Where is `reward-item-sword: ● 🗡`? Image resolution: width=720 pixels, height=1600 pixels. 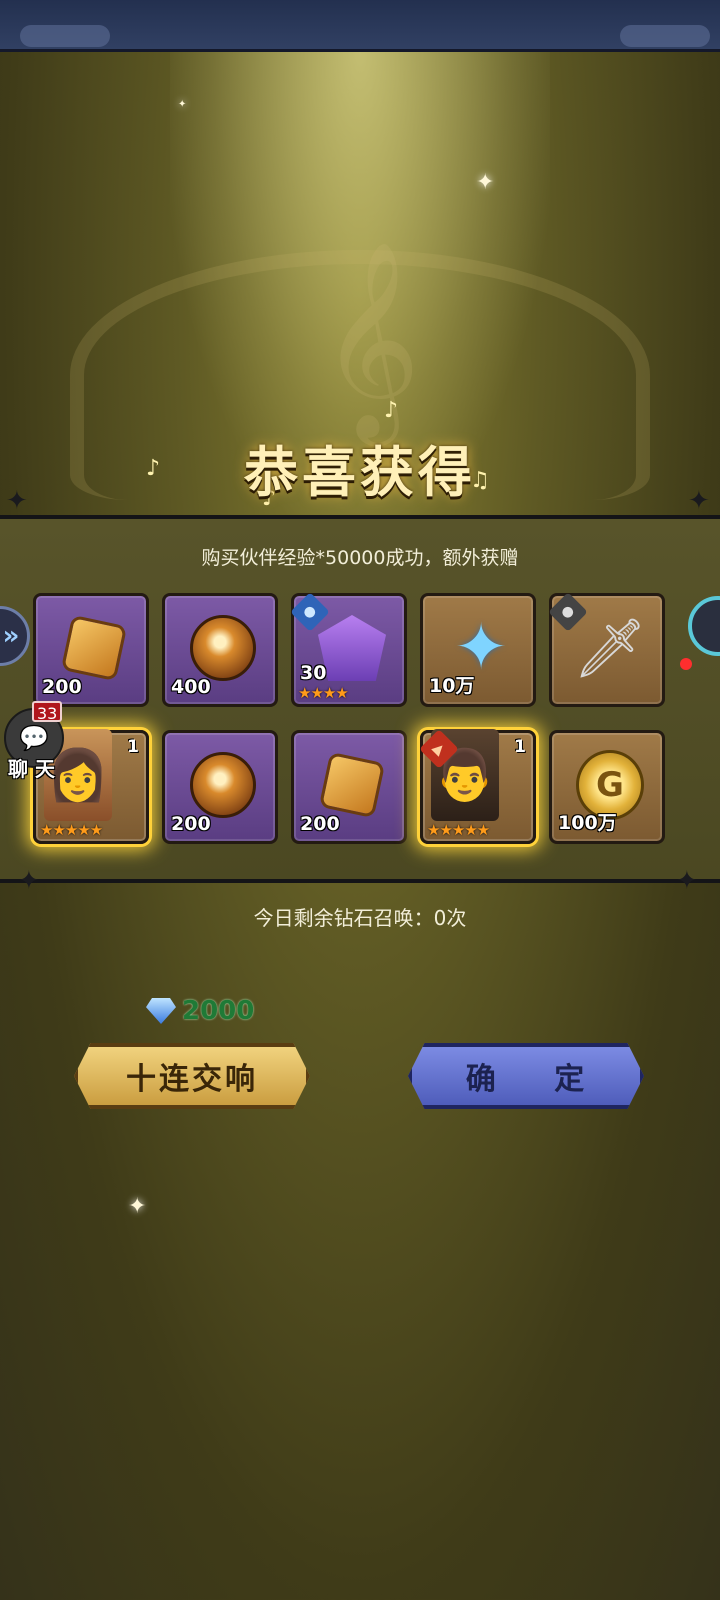
reward-item-sword: ● 🗡 is located at coordinates (606, 649).